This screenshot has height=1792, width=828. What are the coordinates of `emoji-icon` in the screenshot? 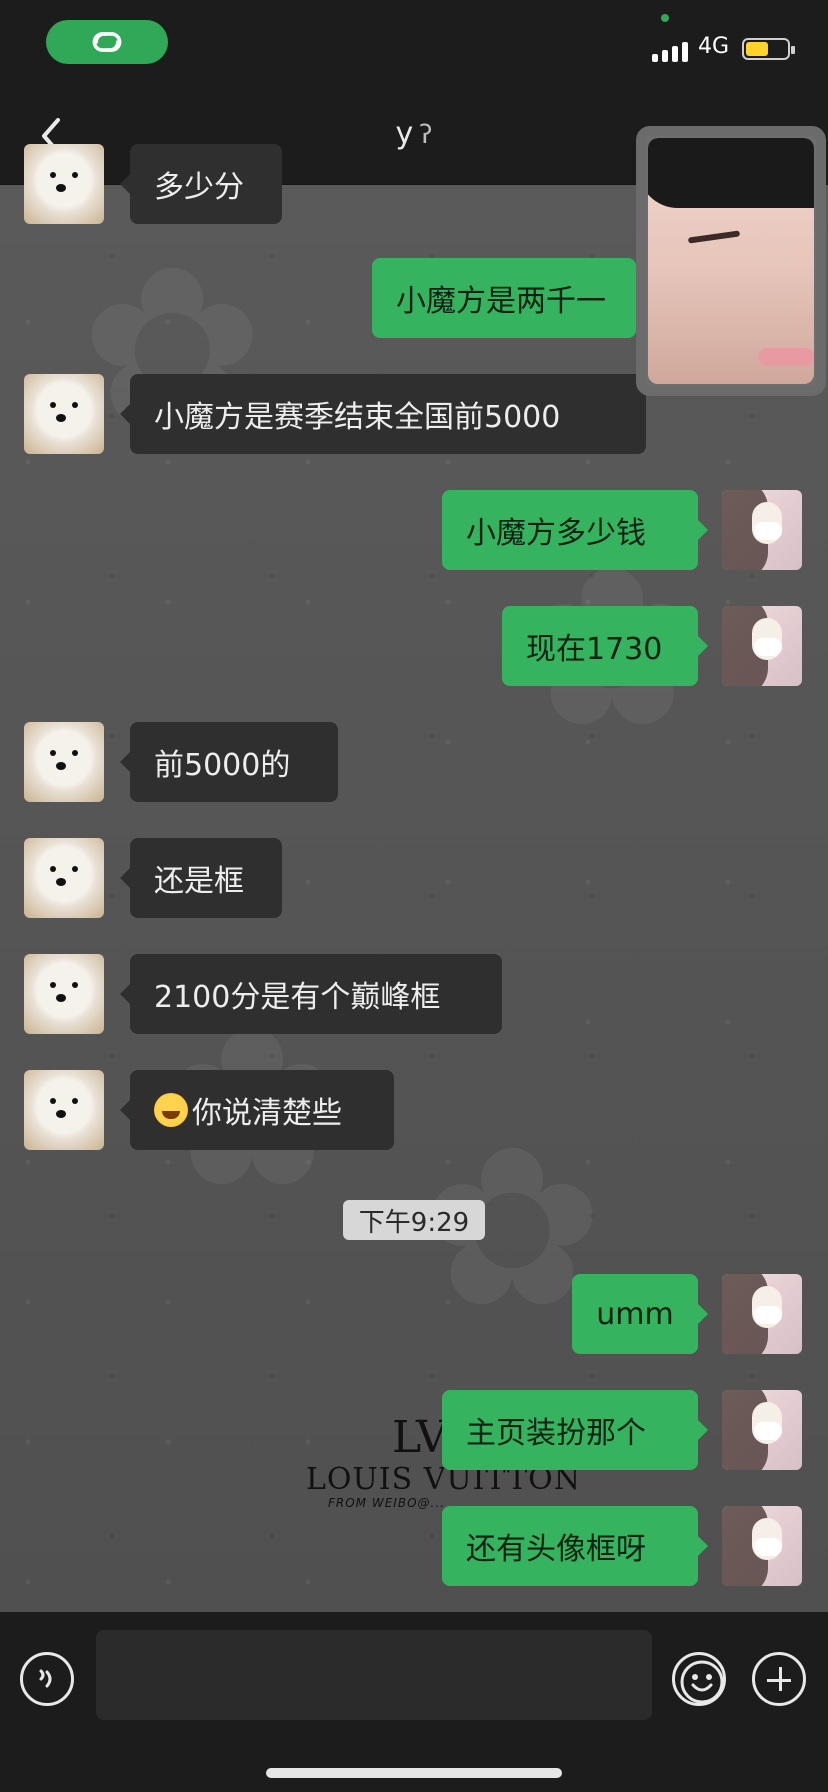 It's located at (702, 1682).